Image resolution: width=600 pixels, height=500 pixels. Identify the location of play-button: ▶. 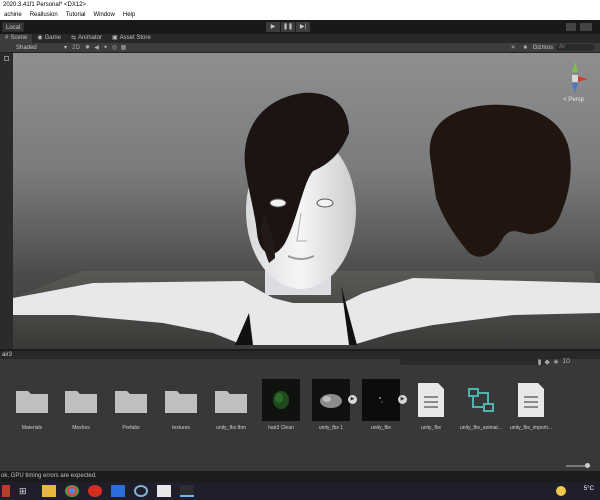
(273, 27).